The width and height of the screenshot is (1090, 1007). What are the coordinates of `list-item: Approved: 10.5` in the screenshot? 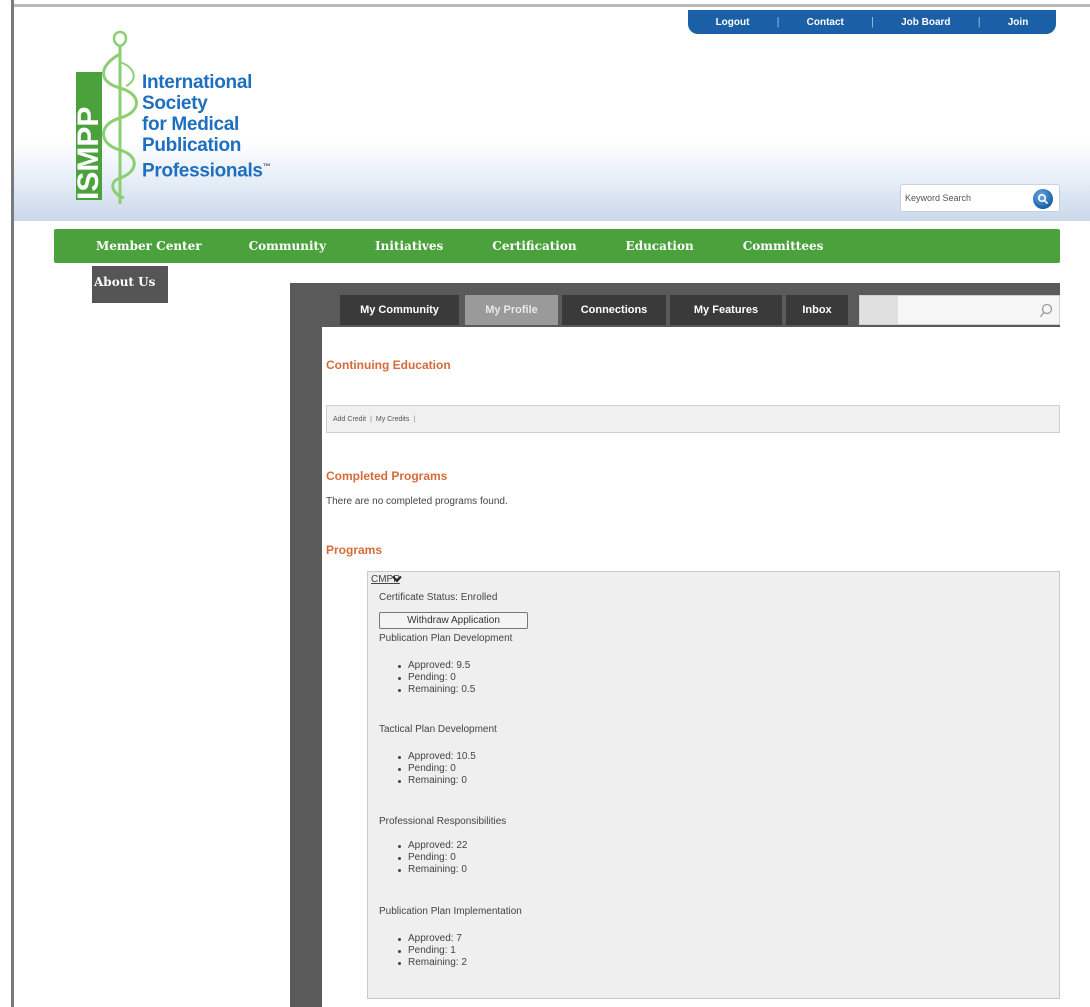 It's located at (437, 757).